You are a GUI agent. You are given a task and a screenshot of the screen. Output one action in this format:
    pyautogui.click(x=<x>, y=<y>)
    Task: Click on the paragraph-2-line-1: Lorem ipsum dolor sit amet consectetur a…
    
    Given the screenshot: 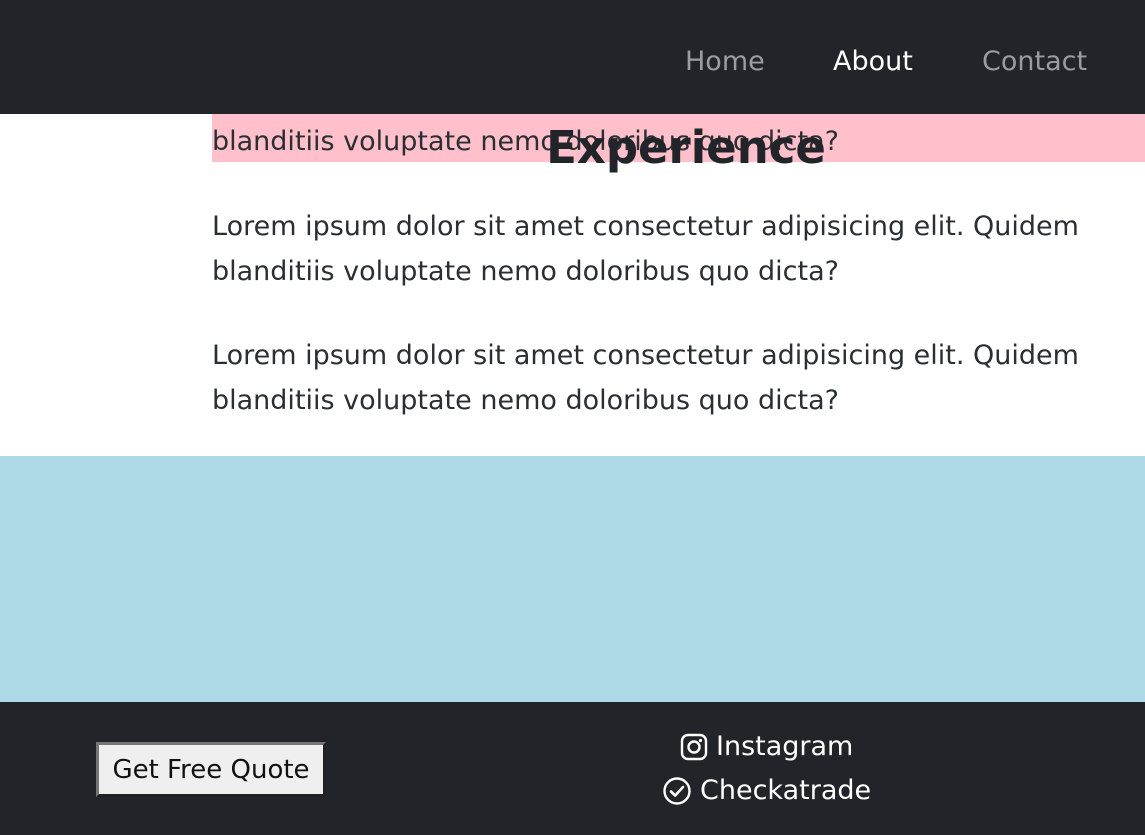 What is the action you would take?
    pyautogui.click(x=645, y=355)
    